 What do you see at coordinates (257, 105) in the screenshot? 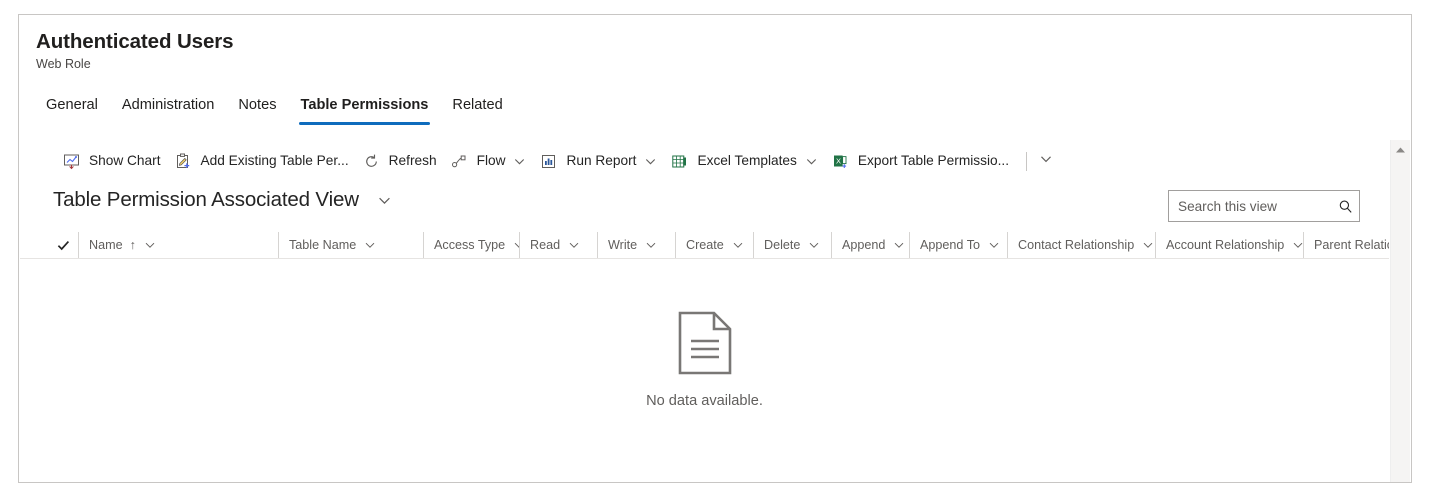
I see `tab-label: Notes` at bounding box center [257, 105].